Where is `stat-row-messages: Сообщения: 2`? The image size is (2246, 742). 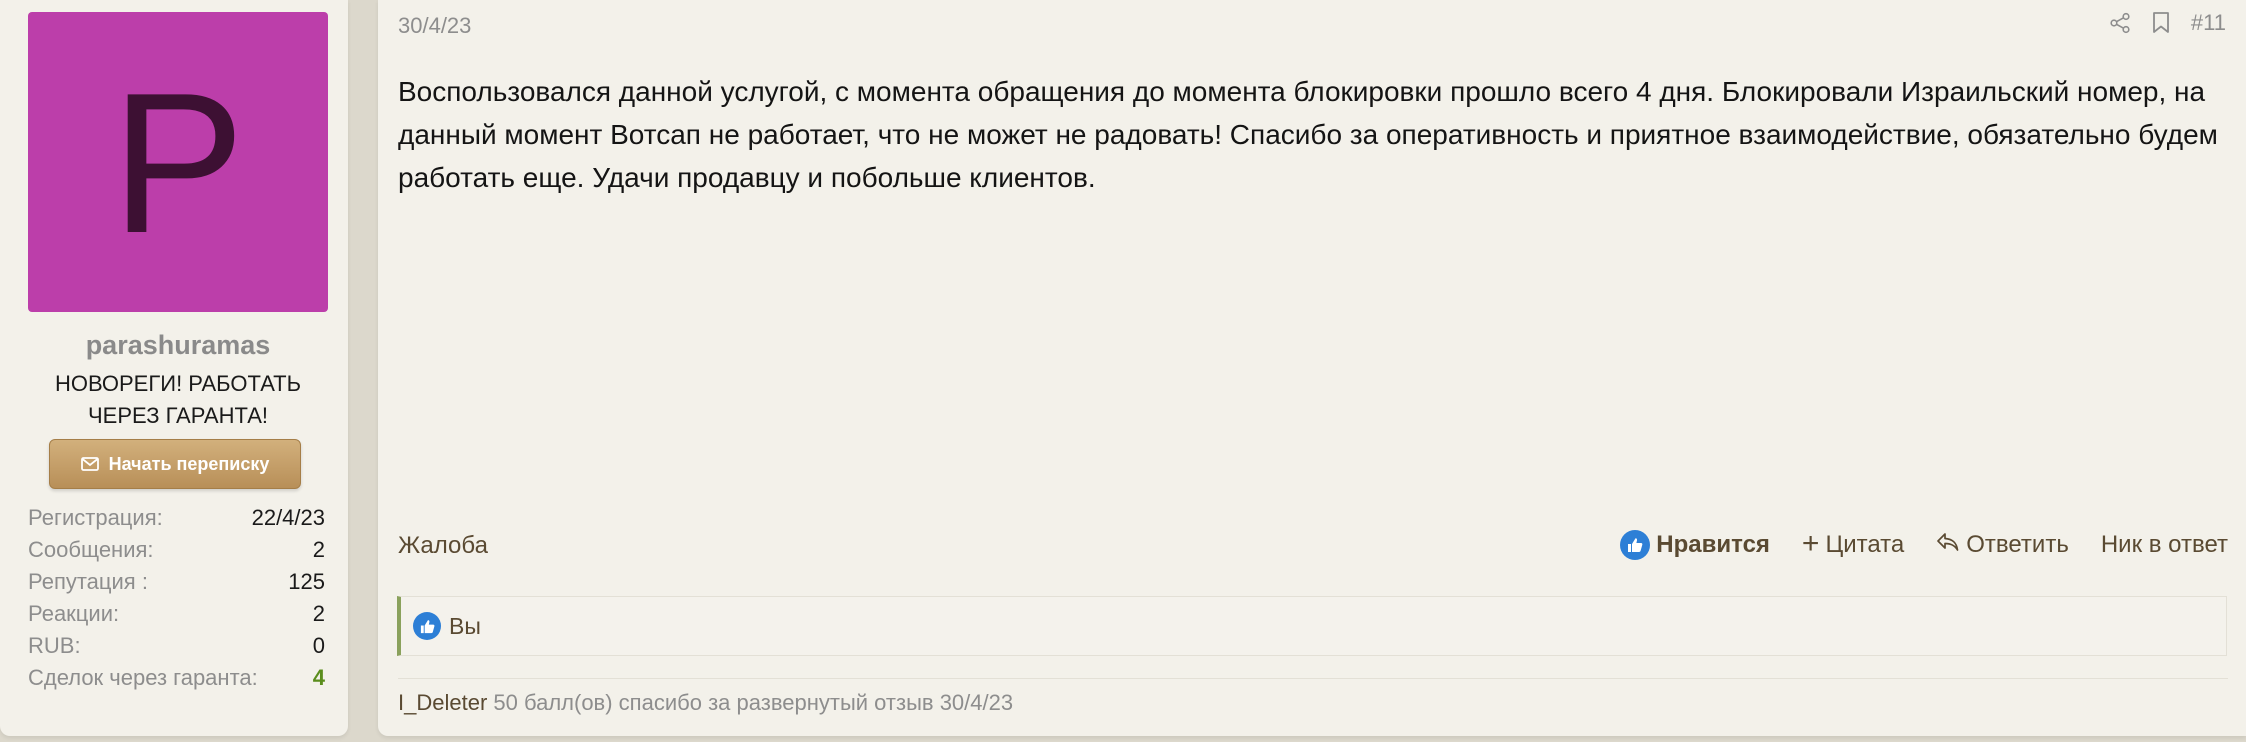 stat-row-messages: Сообщения: 2 is located at coordinates (176, 550).